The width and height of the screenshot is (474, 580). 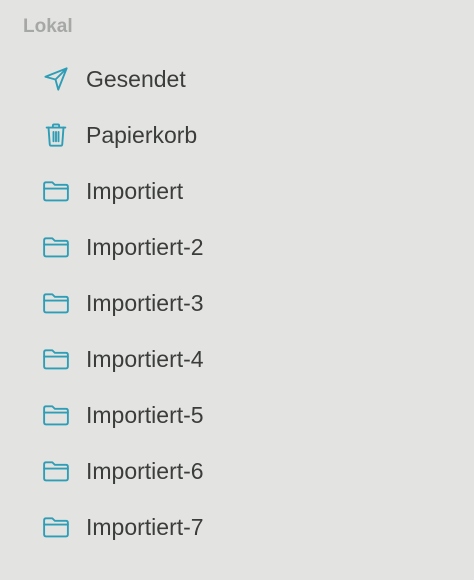 What do you see at coordinates (145, 471) in the screenshot?
I see `folder-label: Importiert-6` at bounding box center [145, 471].